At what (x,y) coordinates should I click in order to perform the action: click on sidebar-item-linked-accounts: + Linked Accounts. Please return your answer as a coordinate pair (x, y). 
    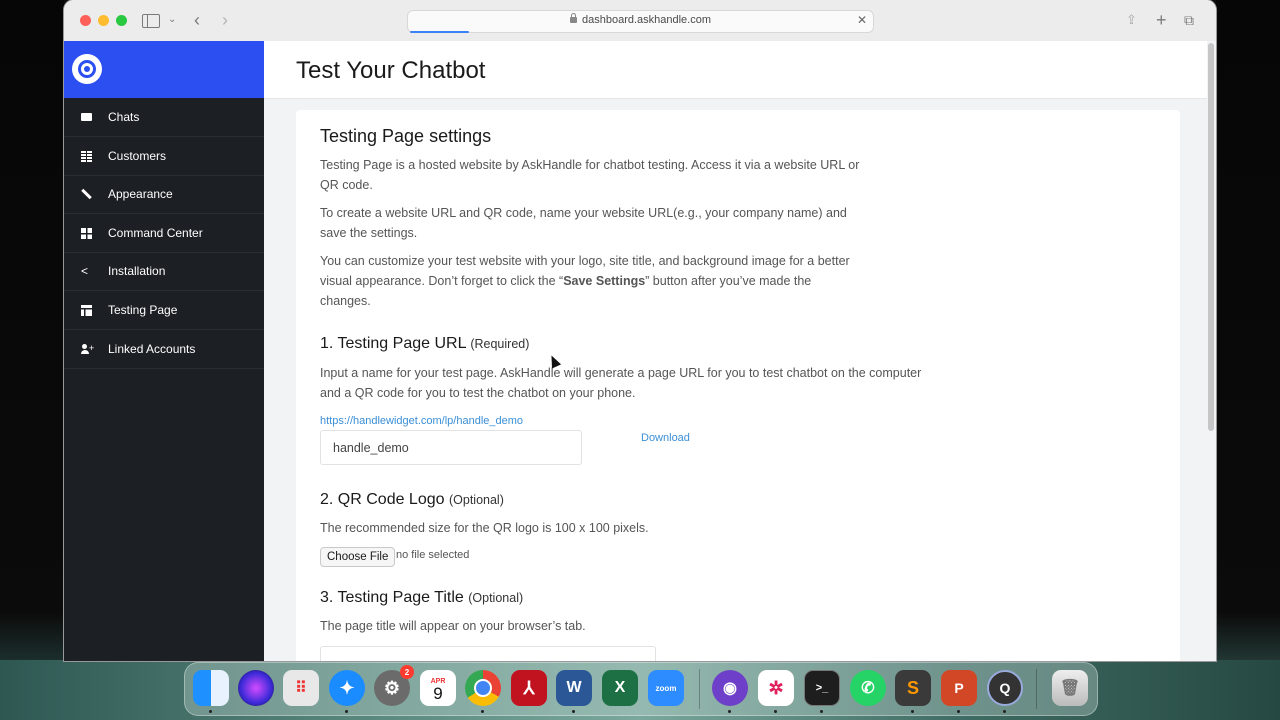
    Looking at the image, I should click on (164, 349).